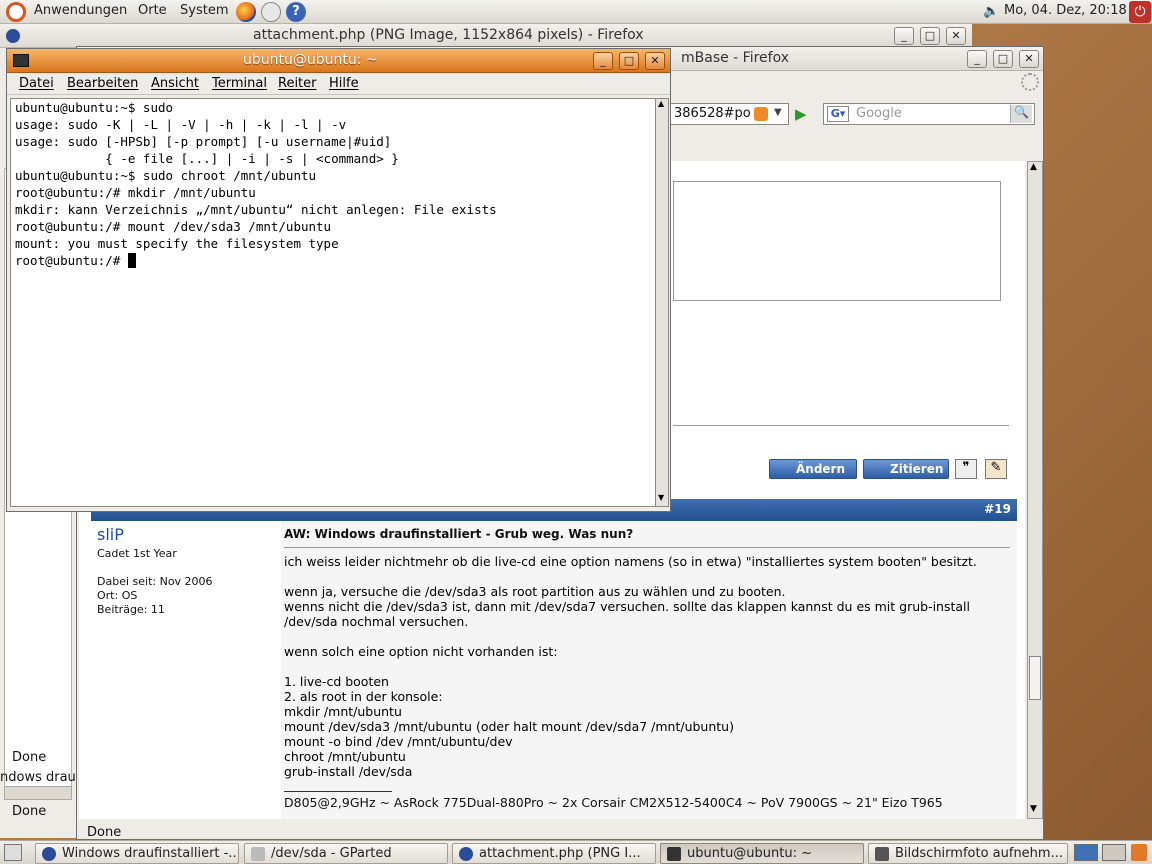 The height and width of the screenshot is (864, 1152). What do you see at coordinates (297, 83) in the screenshot?
I see `menu-tabs: Reiter` at bounding box center [297, 83].